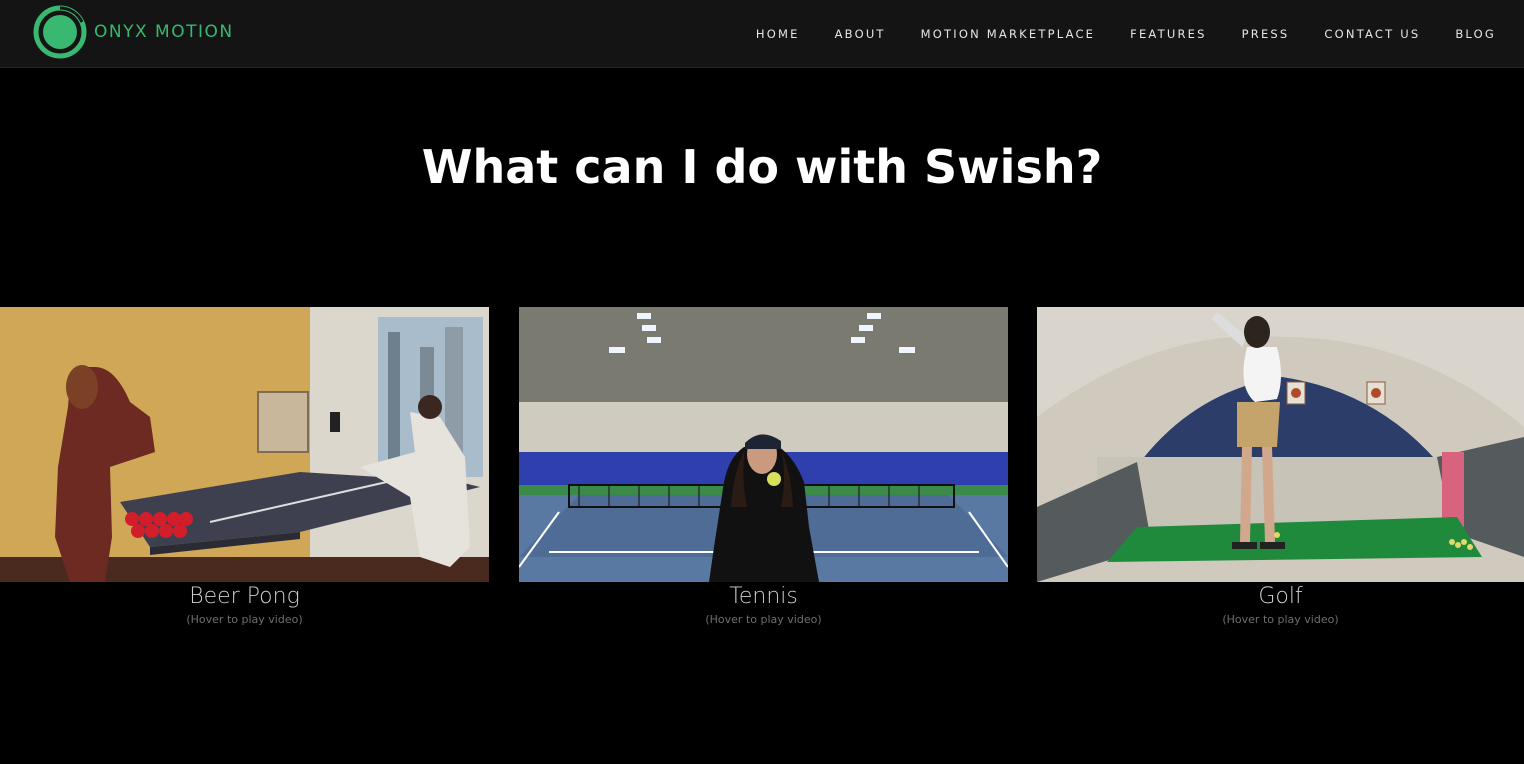  Describe the element at coordinates (244, 444) in the screenshot. I see `beer-pong-video-thumbnail` at that location.